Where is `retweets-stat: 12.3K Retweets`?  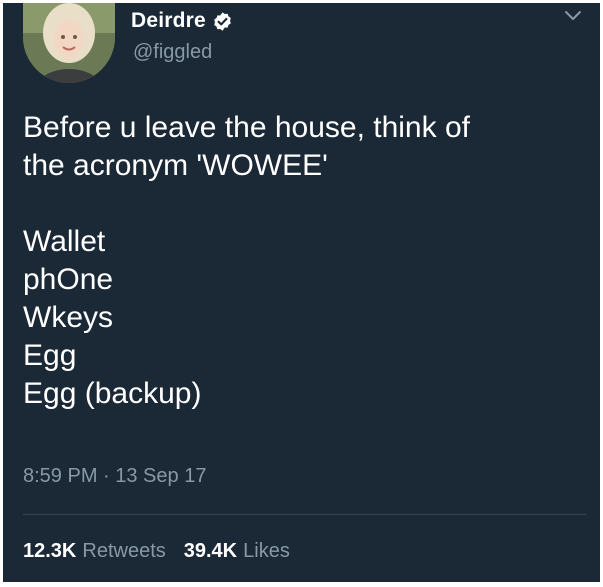 retweets-stat: 12.3K Retweets is located at coordinates (94, 551).